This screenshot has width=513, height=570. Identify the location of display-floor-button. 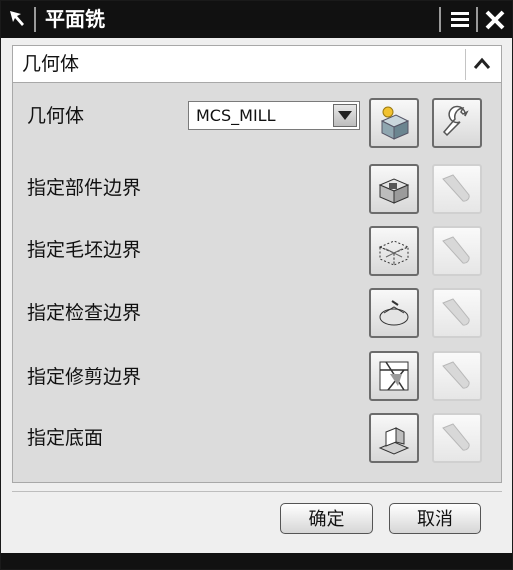
(457, 438).